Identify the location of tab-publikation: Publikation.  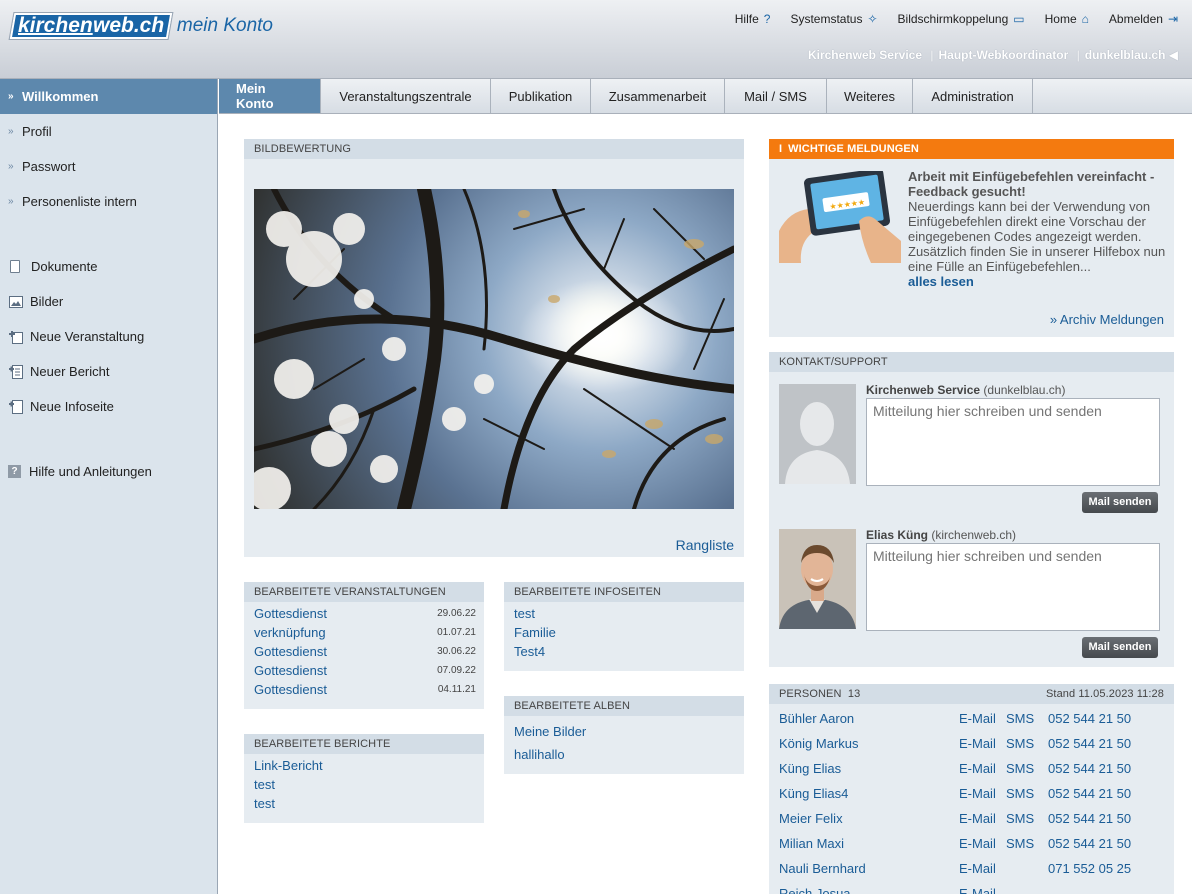
(541, 96).